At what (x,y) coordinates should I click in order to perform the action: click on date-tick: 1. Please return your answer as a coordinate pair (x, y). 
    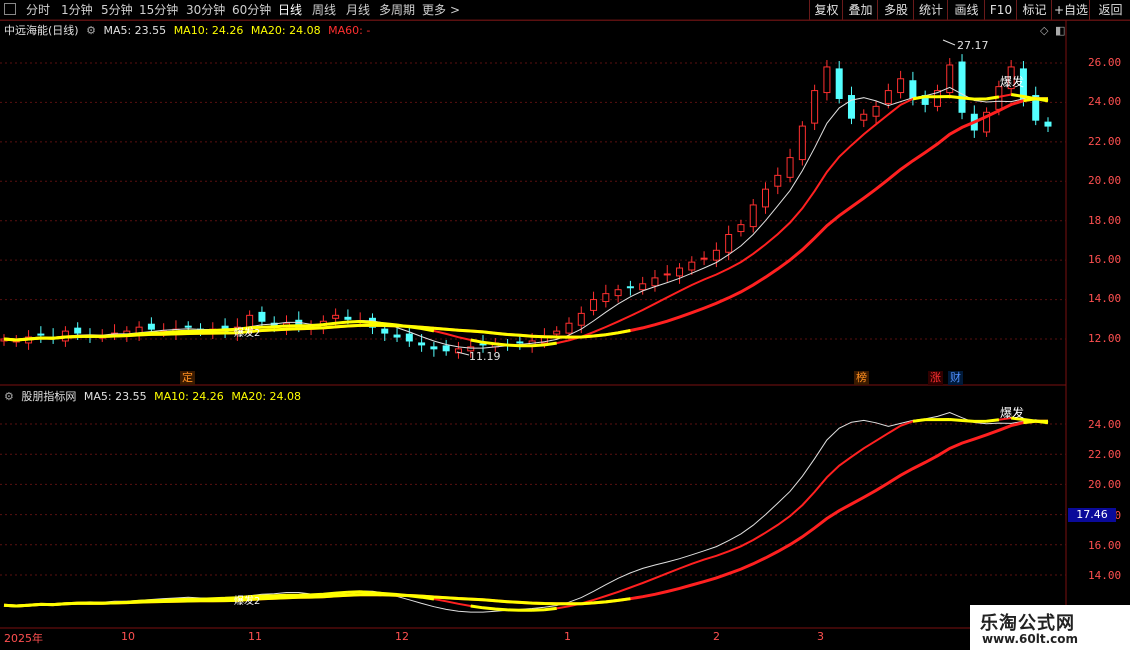
    Looking at the image, I should click on (567, 636).